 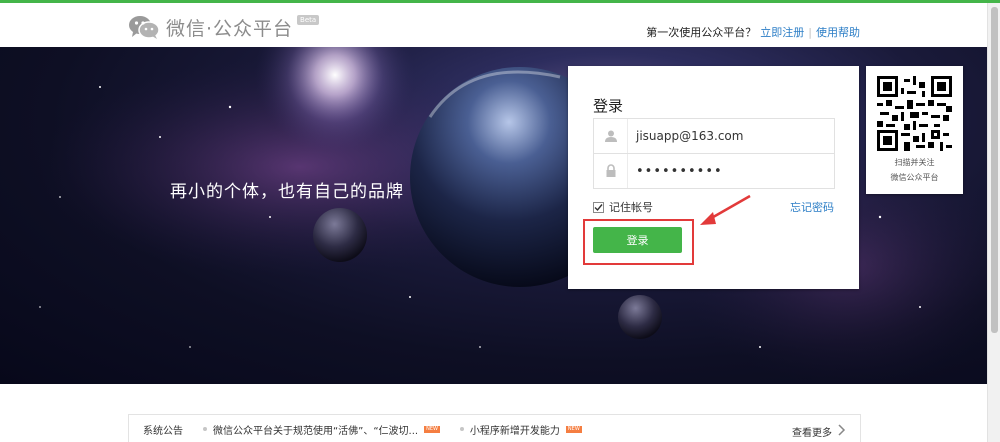 What do you see at coordinates (838, 32) in the screenshot?
I see `help-link: 使用帮助` at bounding box center [838, 32].